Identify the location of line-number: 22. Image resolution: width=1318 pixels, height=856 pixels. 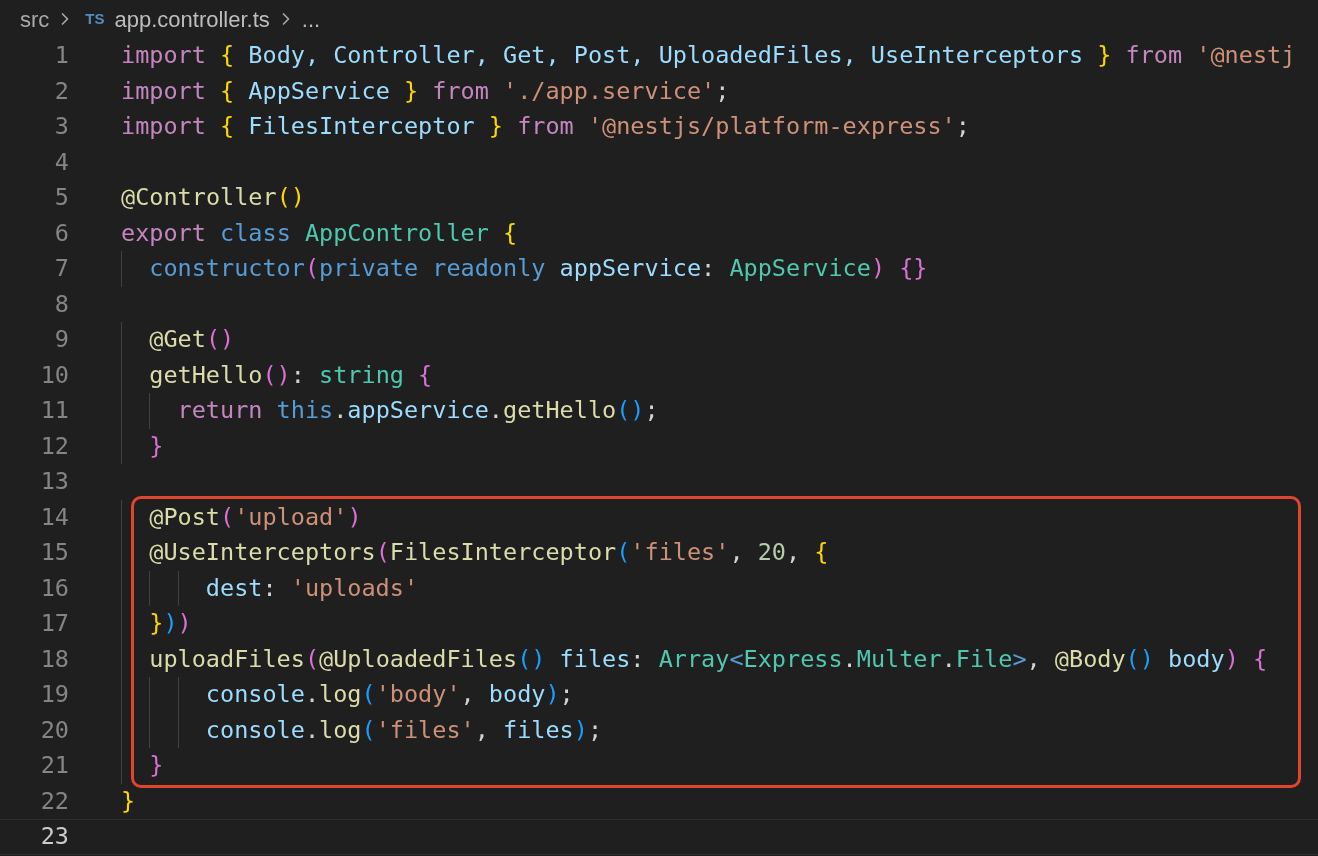
(54, 801).